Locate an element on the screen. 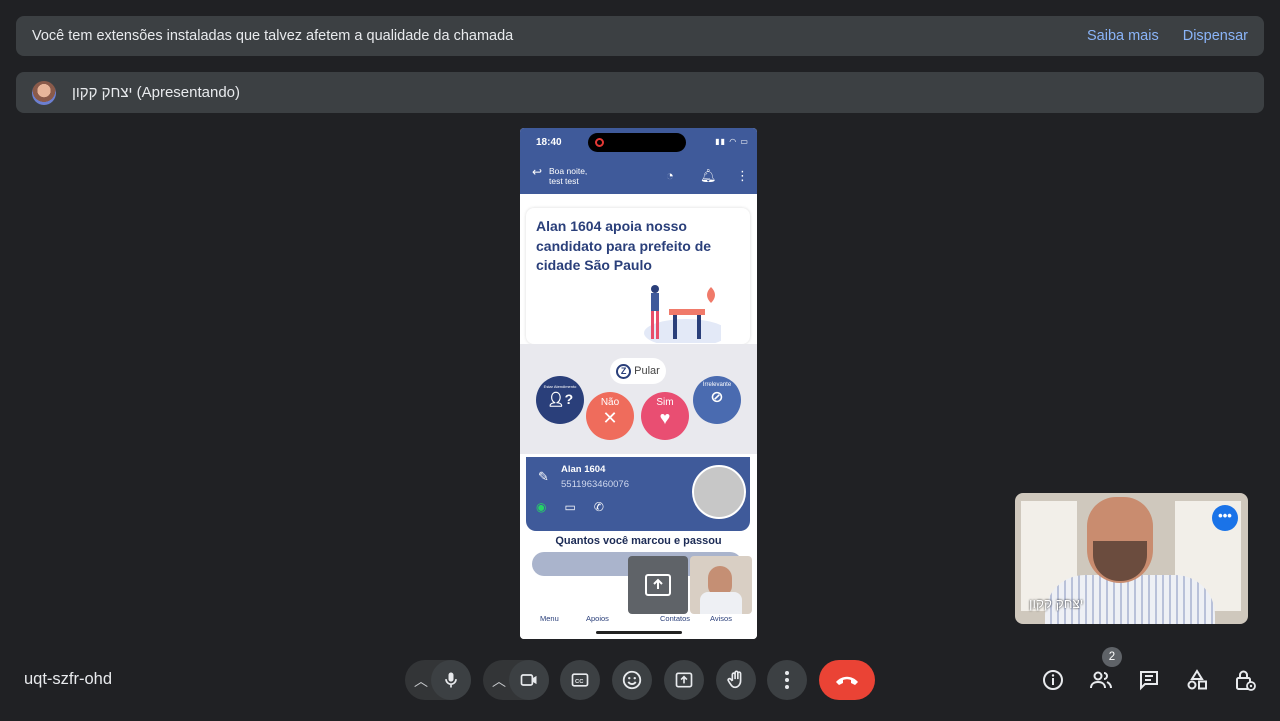 This screenshot has width=1280, height=721. question-text: Quantos você marcou e passou is located at coordinates (638, 541).